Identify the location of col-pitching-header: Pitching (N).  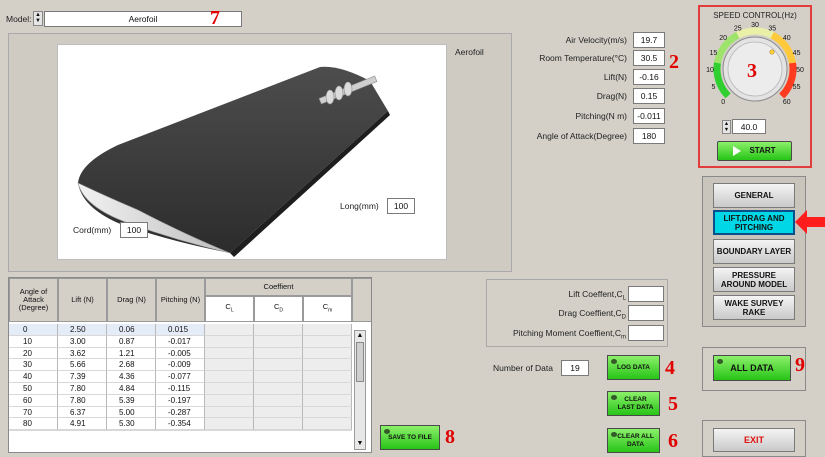
(180, 300).